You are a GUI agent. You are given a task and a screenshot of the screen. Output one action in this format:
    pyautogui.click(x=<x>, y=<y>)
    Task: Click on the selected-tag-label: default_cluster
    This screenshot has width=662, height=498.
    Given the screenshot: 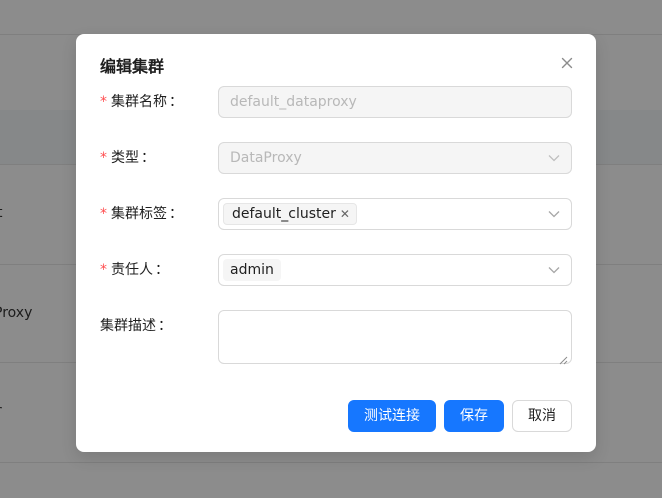 What is the action you would take?
    pyautogui.click(x=284, y=214)
    